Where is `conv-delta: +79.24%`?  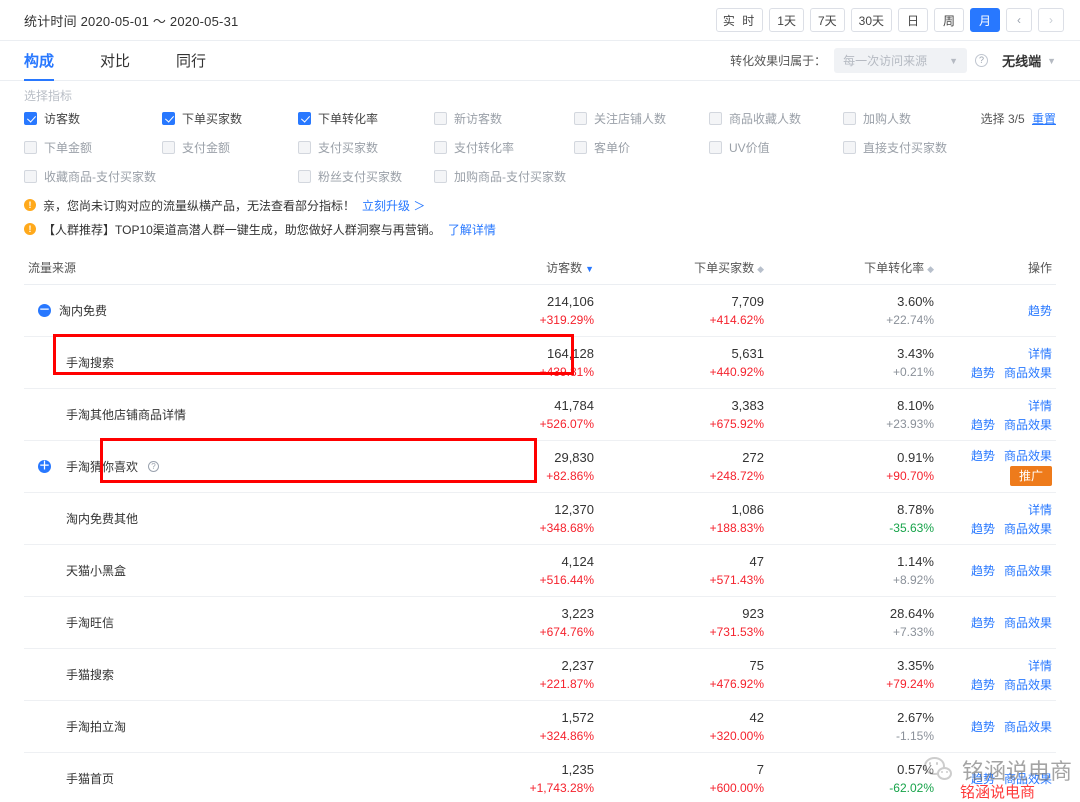
conv-delta: +79.24% is located at coordinates (910, 683).